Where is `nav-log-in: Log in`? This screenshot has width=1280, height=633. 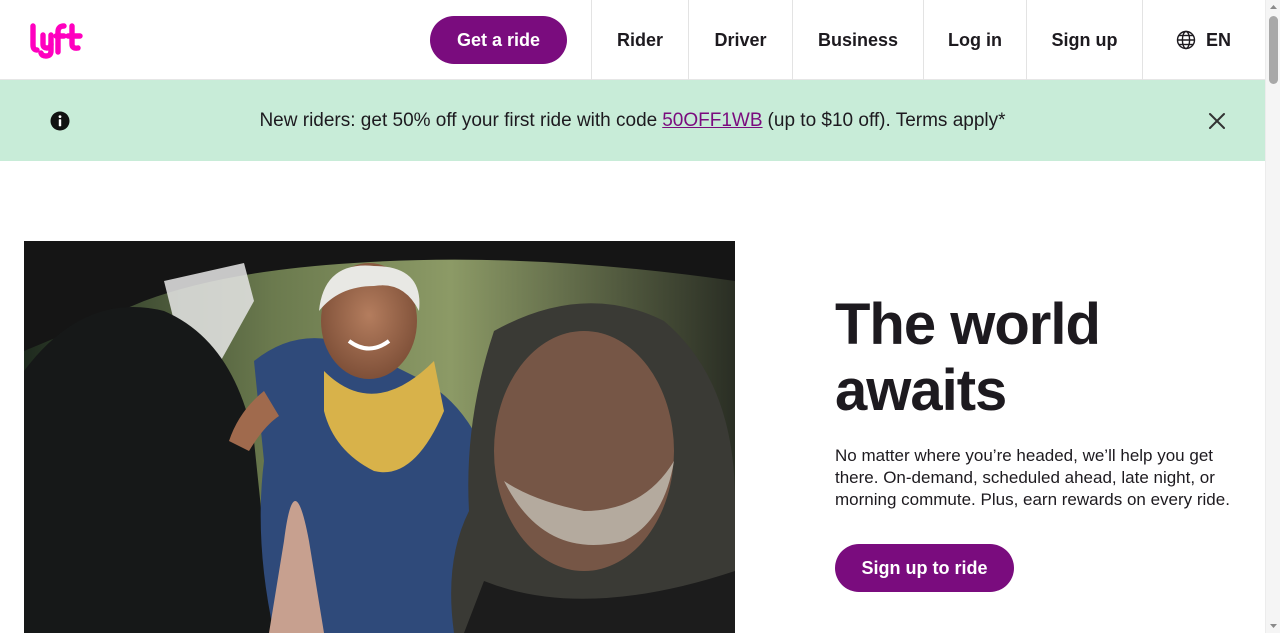 nav-log-in: Log in is located at coordinates (974, 40).